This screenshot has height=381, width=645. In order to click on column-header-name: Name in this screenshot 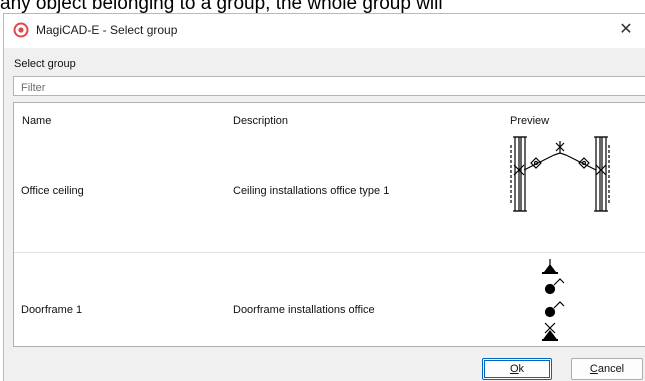, I will do `click(36, 121)`.